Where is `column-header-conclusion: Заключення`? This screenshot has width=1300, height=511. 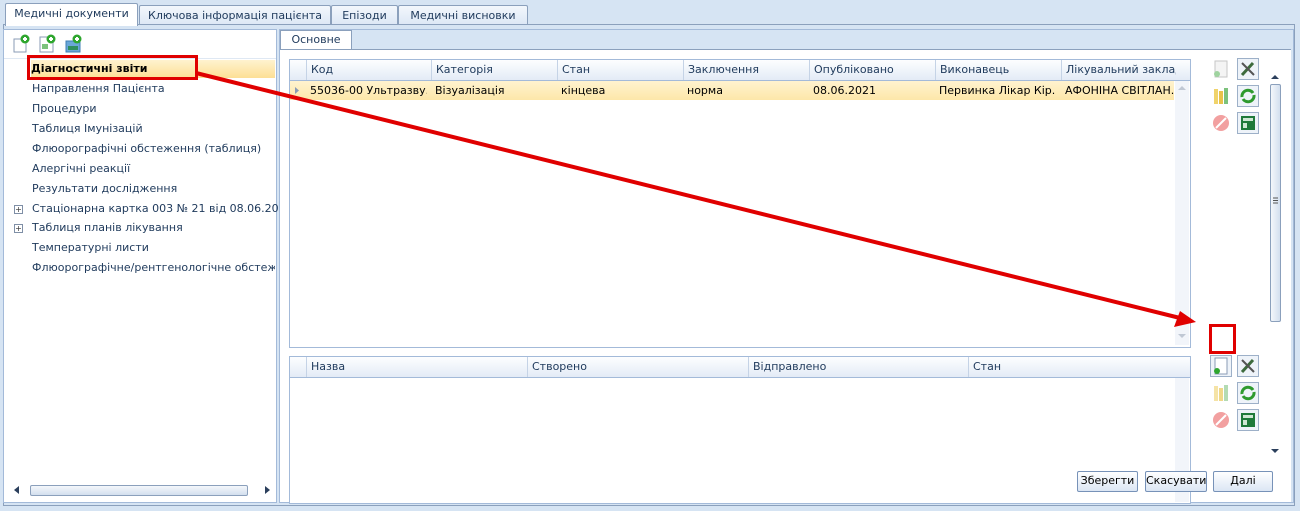
column-header-conclusion: Заключення is located at coordinates (744, 70).